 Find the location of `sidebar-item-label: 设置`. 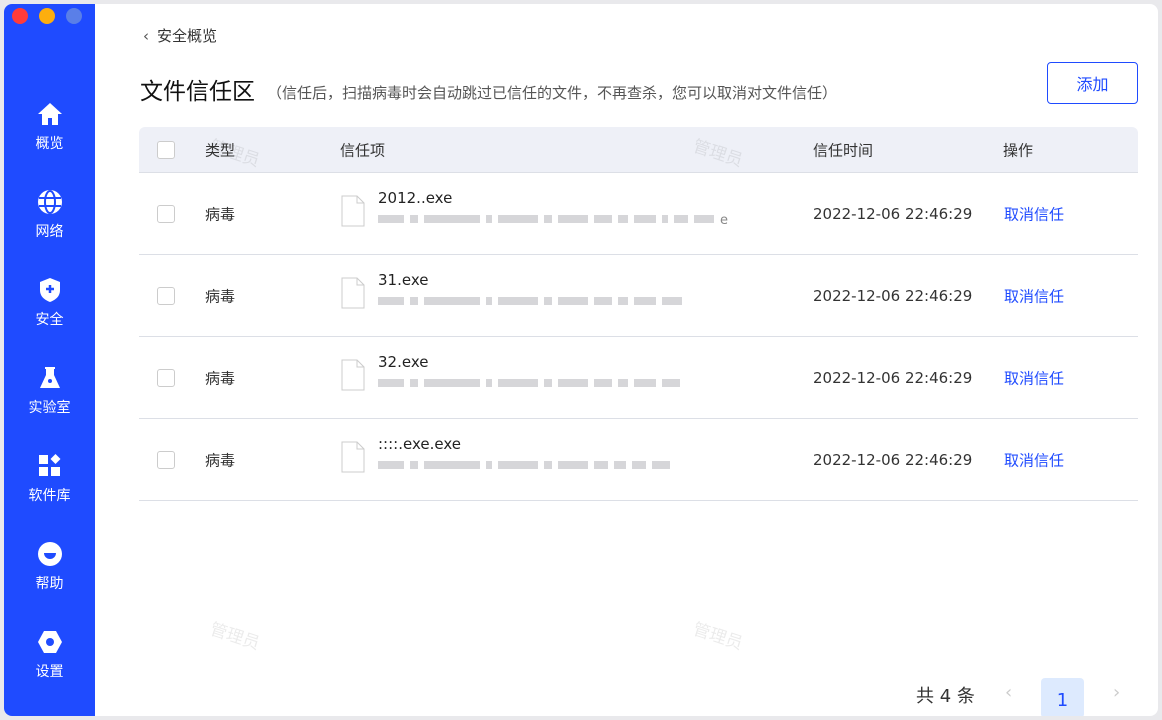

sidebar-item-label: 设置 is located at coordinates (49, 672).